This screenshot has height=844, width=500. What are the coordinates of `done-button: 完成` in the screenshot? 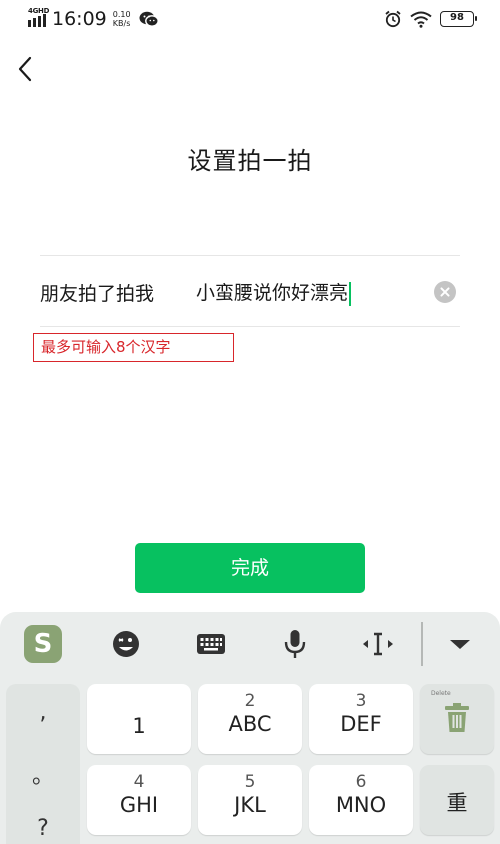 It's located at (250, 568).